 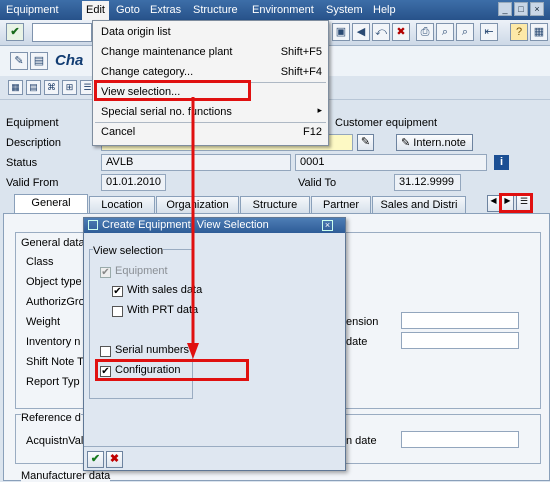 What do you see at coordinates (283, 10) in the screenshot?
I see `menu-environment: Environment` at bounding box center [283, 10].